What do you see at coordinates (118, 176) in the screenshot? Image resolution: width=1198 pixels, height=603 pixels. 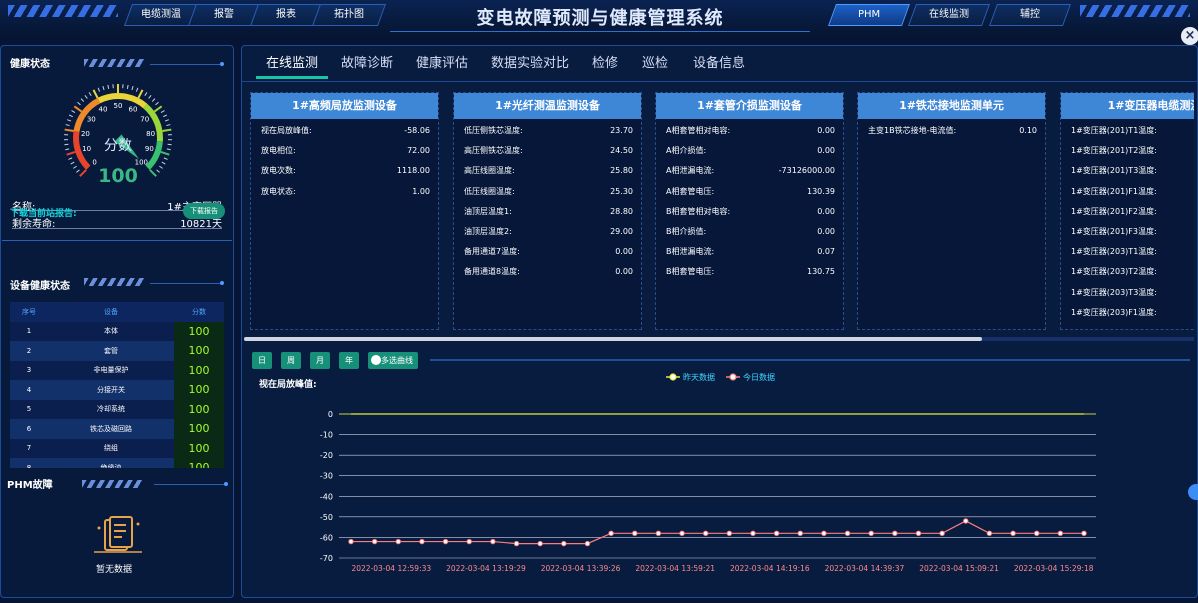 I see `gauge-score: 100` at bounding box center [118, 176].